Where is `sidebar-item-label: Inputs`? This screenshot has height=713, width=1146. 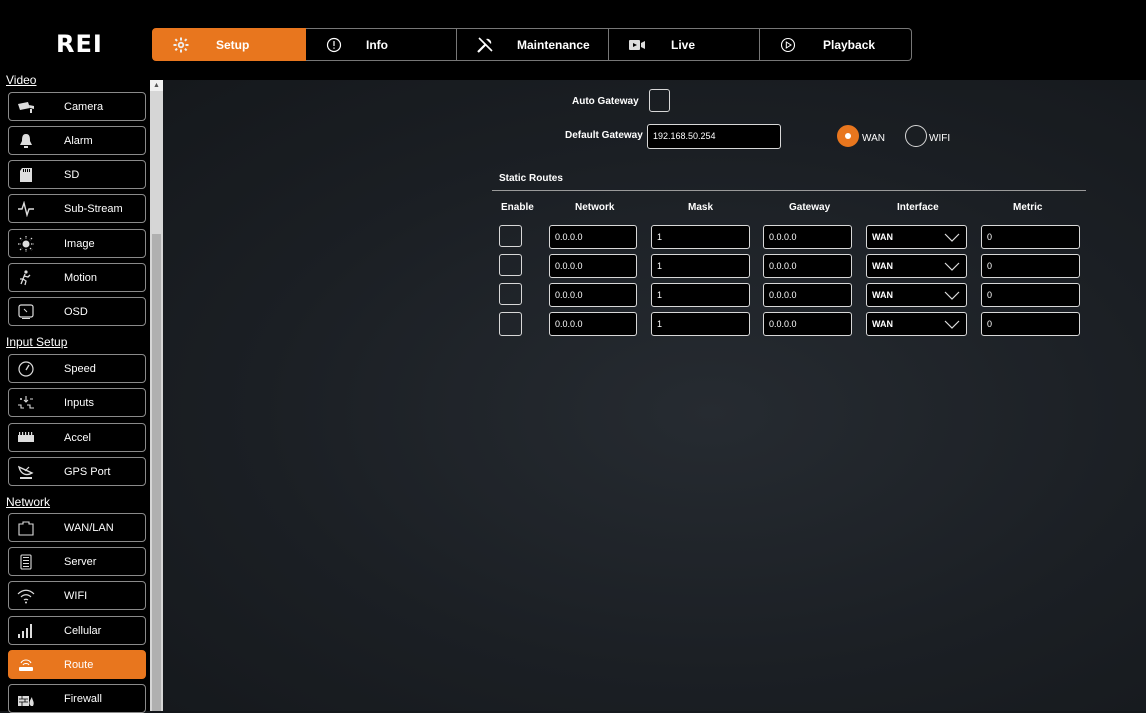 sidebar-item-label: Inputs is located at coordinates (79, 403).